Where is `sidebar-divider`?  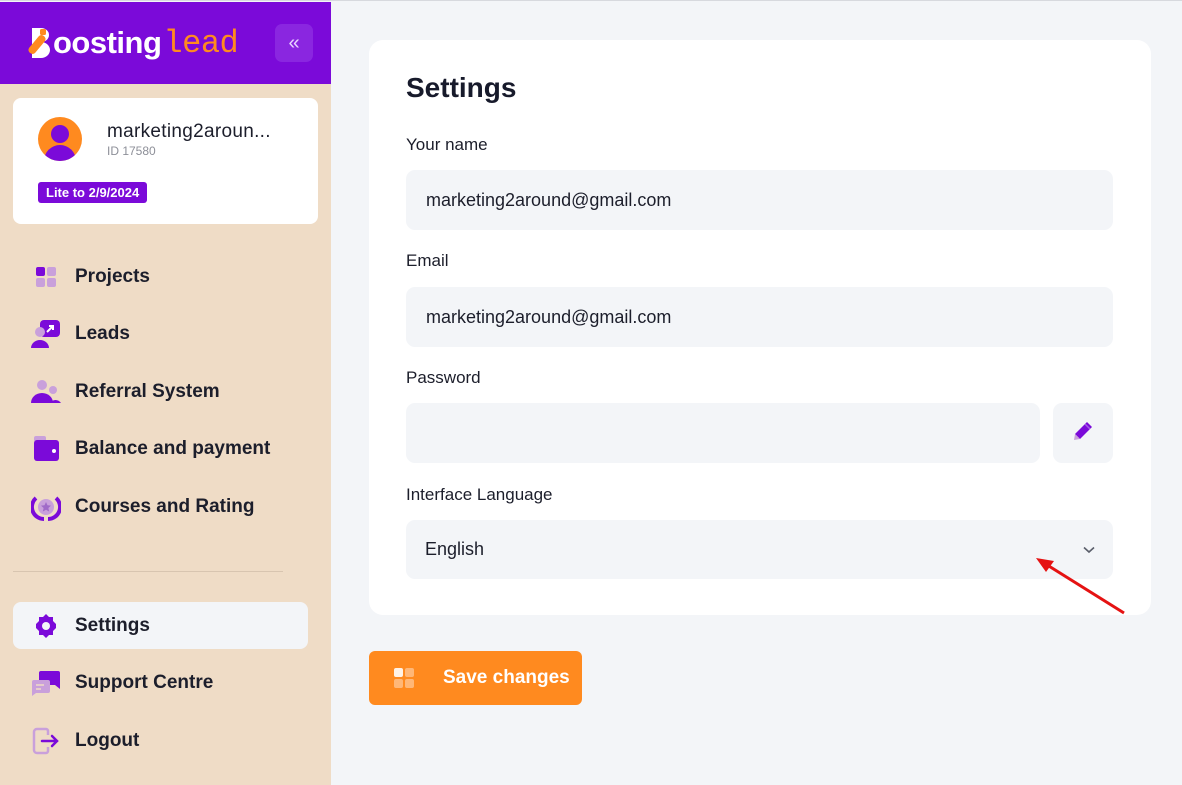 sidebar-divider is located at coordinates (148, 571).